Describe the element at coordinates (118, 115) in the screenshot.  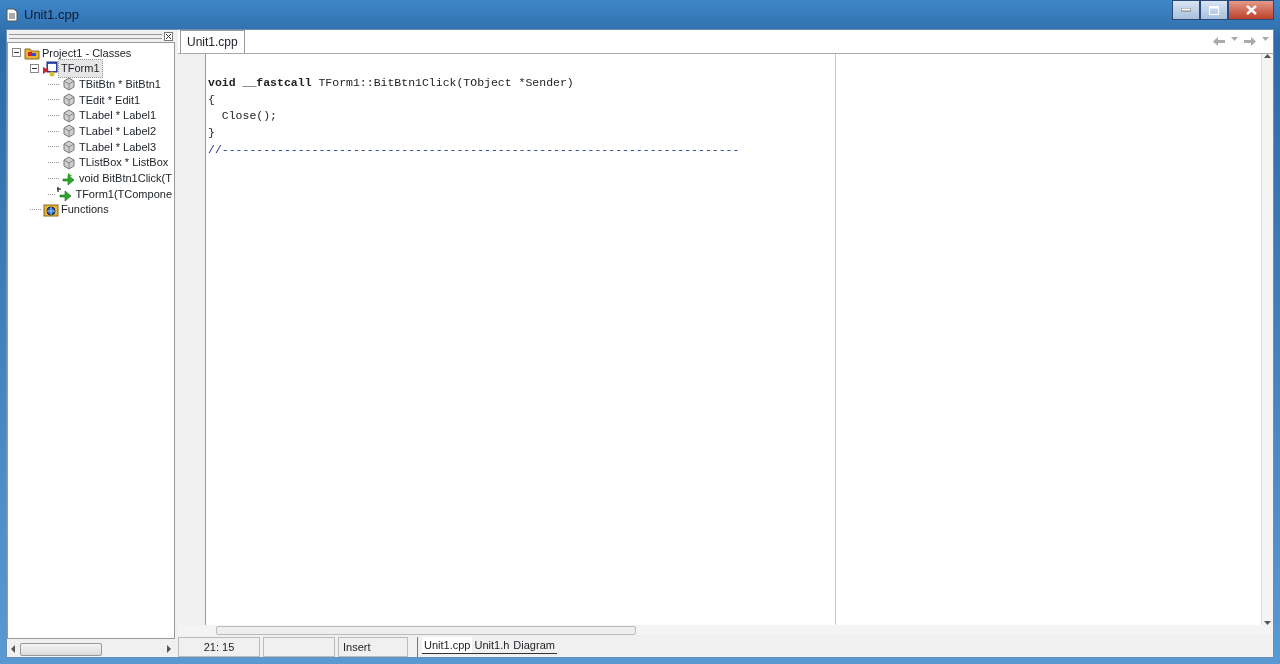
I see `tree-item: TLabel * Label1` at that location.